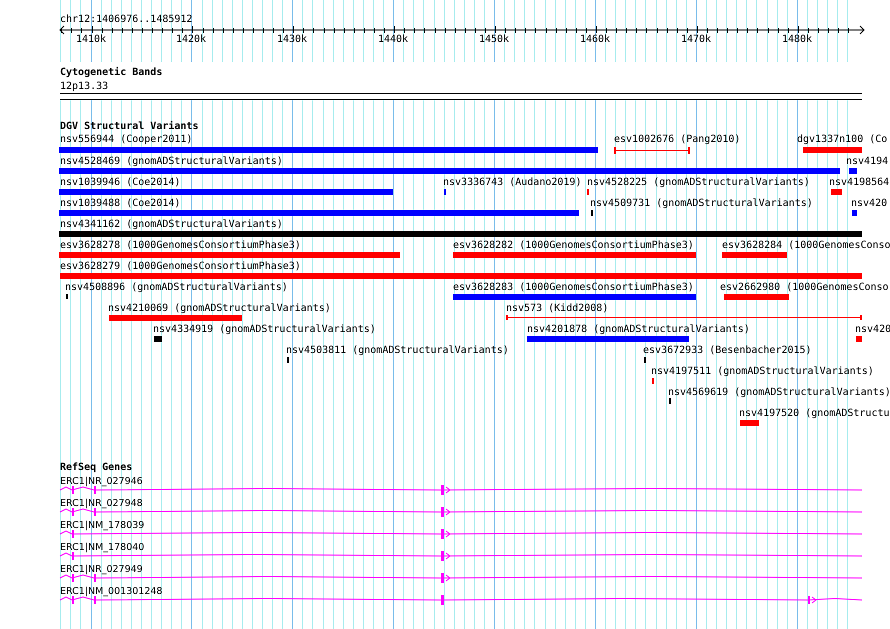 This screenshot has height=629, width=890. What do you see at coordinates (727, 351) in the screenshot?
I see `variant-label: esv3672933 (Besenbacher2015)` at bounding box center [727, 351].